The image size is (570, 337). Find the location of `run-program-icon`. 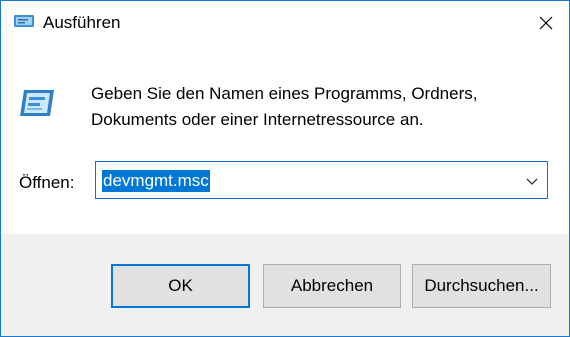

run-program-icon is located at coordinates (37, 103).